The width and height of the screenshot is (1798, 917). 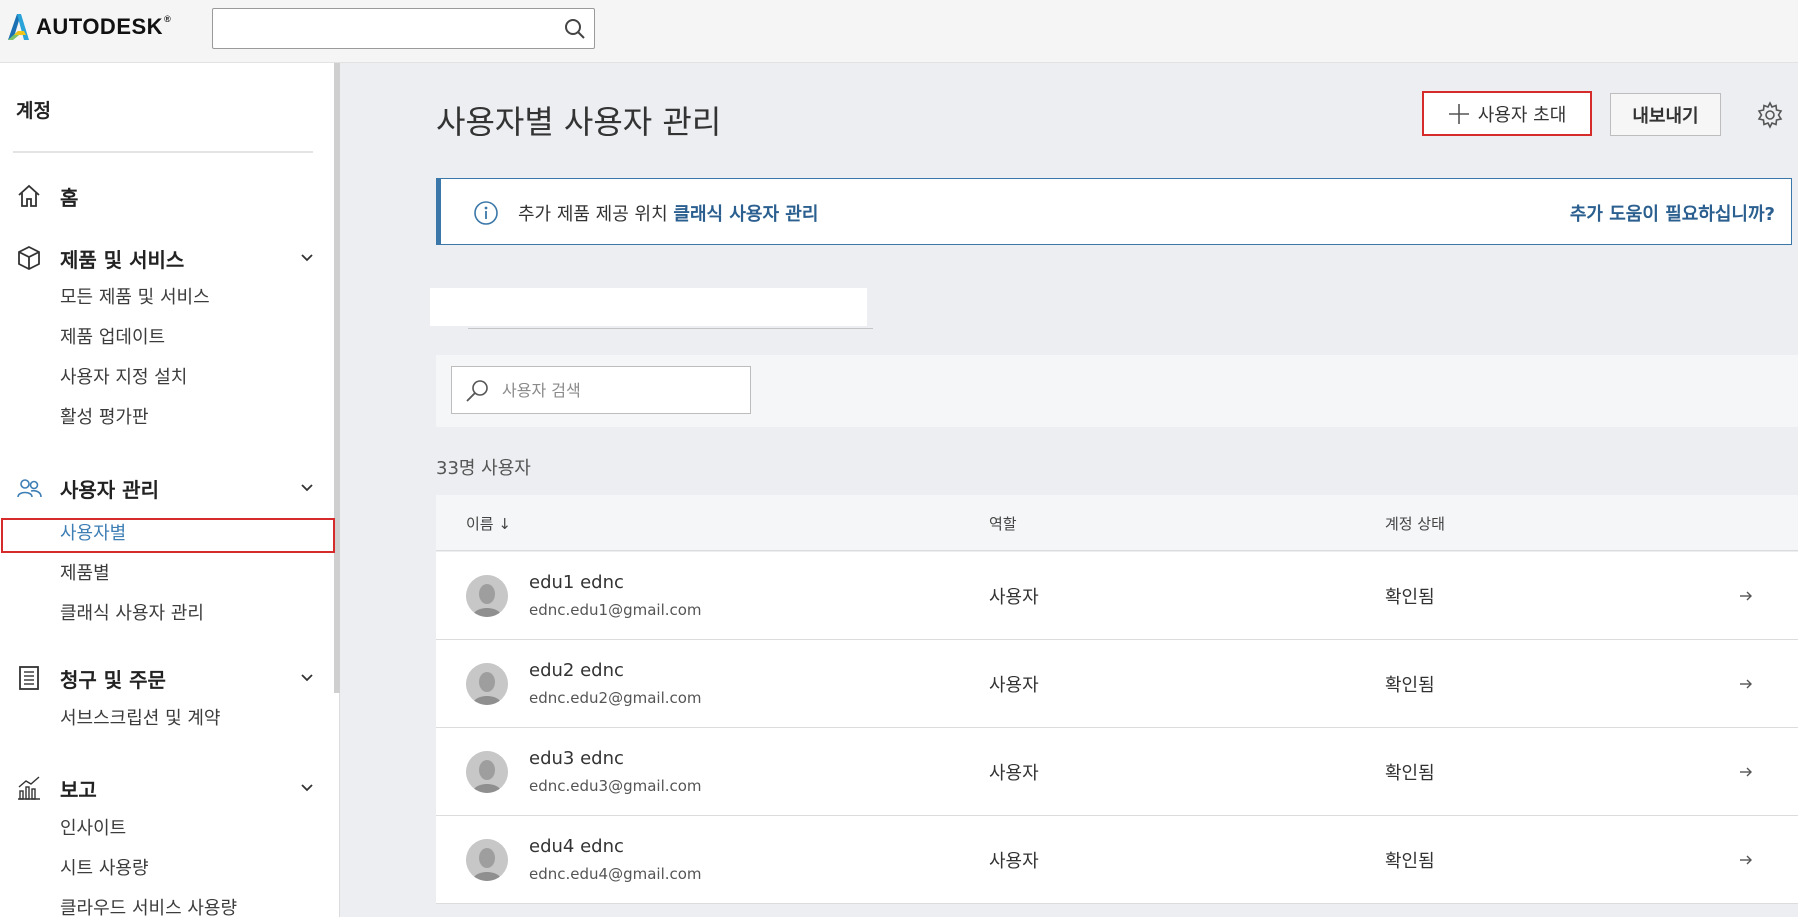 What do you see at coordinates (140, 719) in the screenshot?
I see `sidebar-item-subscriptions: 서브스크립션 및 계약` at bounding box center [140, 719].